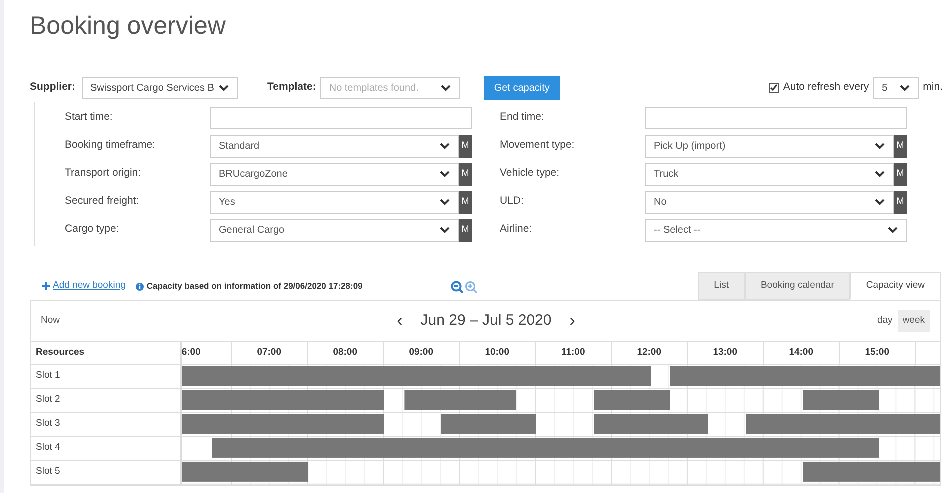 This screenshot has height=493, width=949. I want to click on view-tab: Booking calendar, so click(797, 286).